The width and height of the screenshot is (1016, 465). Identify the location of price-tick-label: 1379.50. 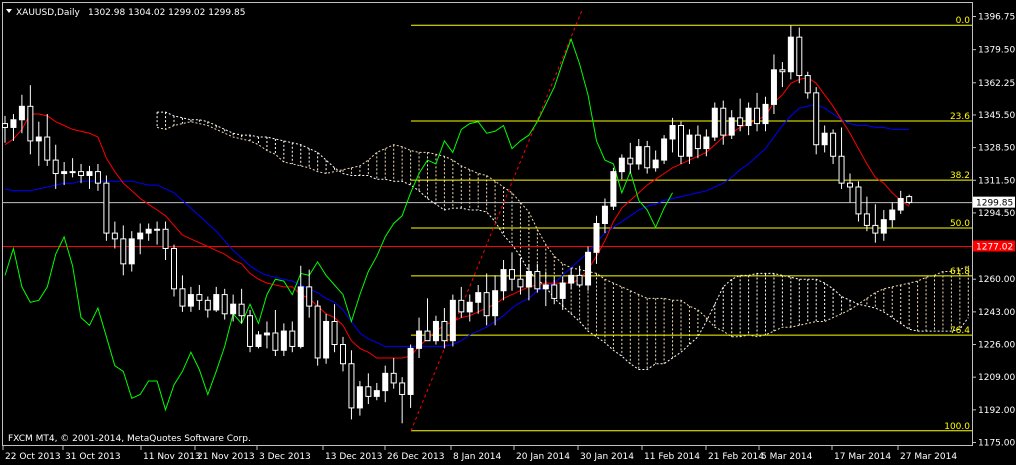
(996, 51).